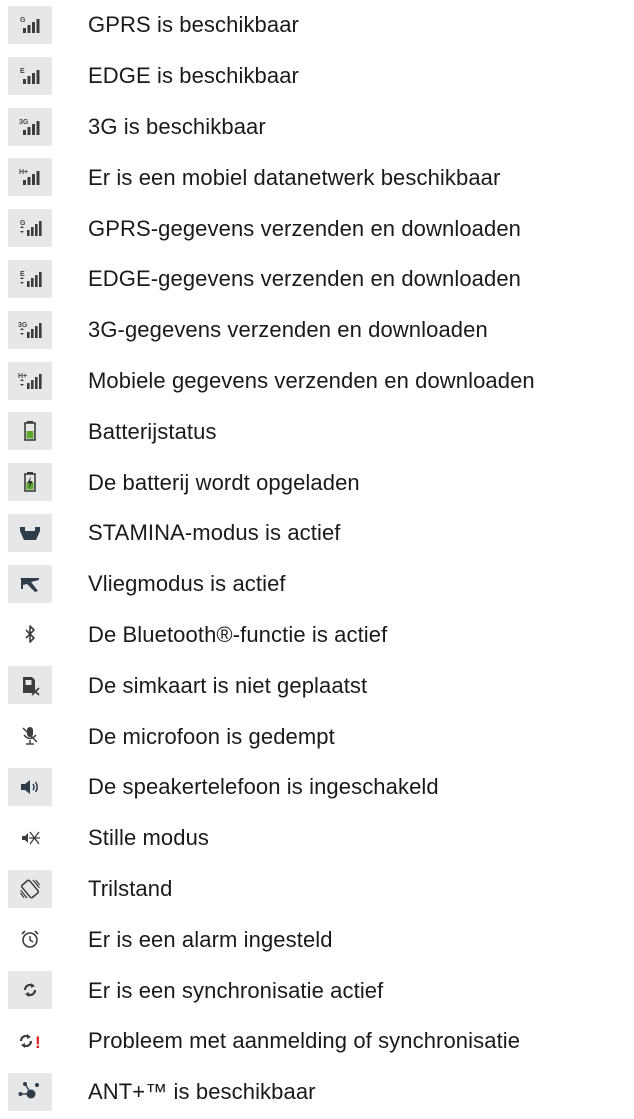 The image size is (634, 1119). What do you see at coordinates (214, 533) in the screenshot?
I see `list-item-label: STAMINA-modus is actief` at bounding box center [214, 533].